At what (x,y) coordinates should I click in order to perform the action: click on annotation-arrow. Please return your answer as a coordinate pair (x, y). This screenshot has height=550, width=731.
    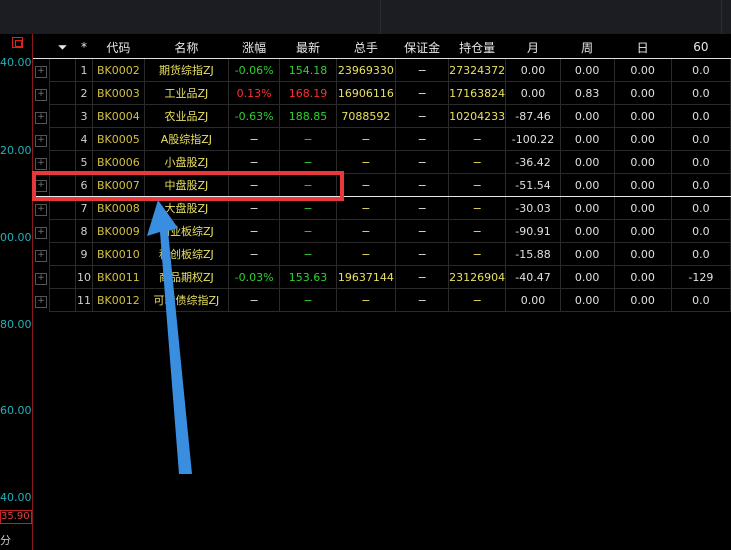
    Looking at the image, I should click on (169, 337).